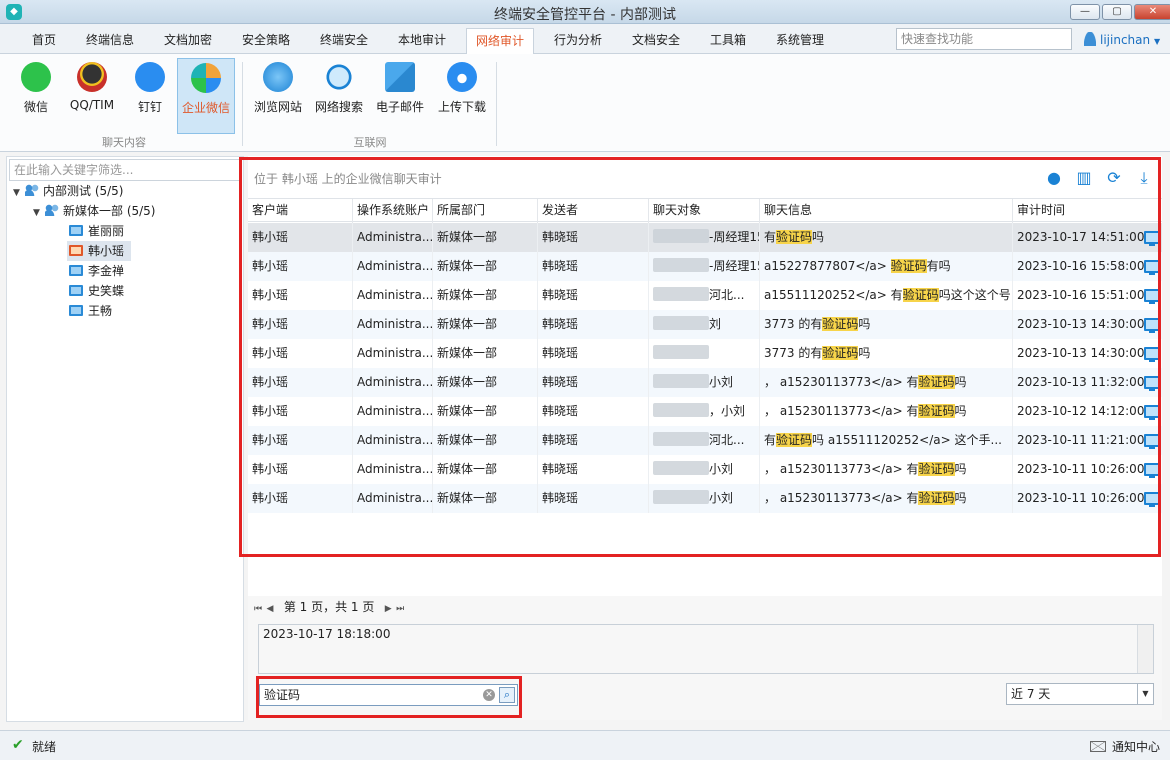 This screenshot has width=1170, height=760. Describe the element at coordinates (1117, 12) in the screenshot. I see `maximize-button: ▢` at that location.